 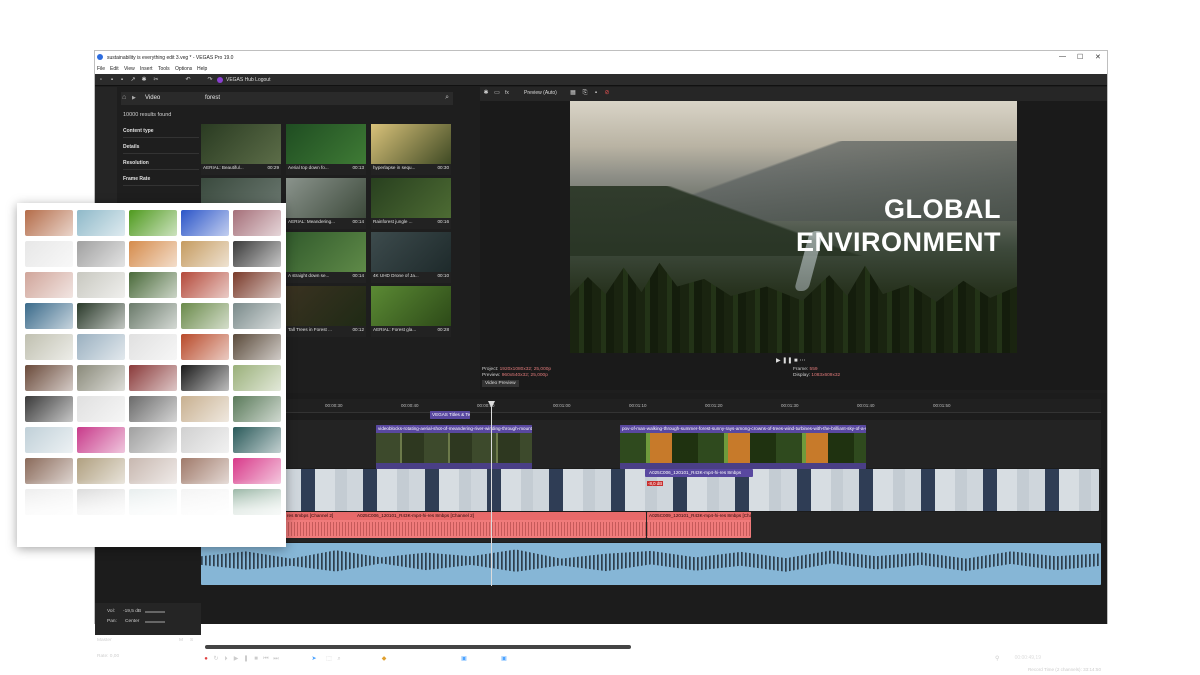 I want to click on go-end-icon: ⏭, so click(x=276, y=659).